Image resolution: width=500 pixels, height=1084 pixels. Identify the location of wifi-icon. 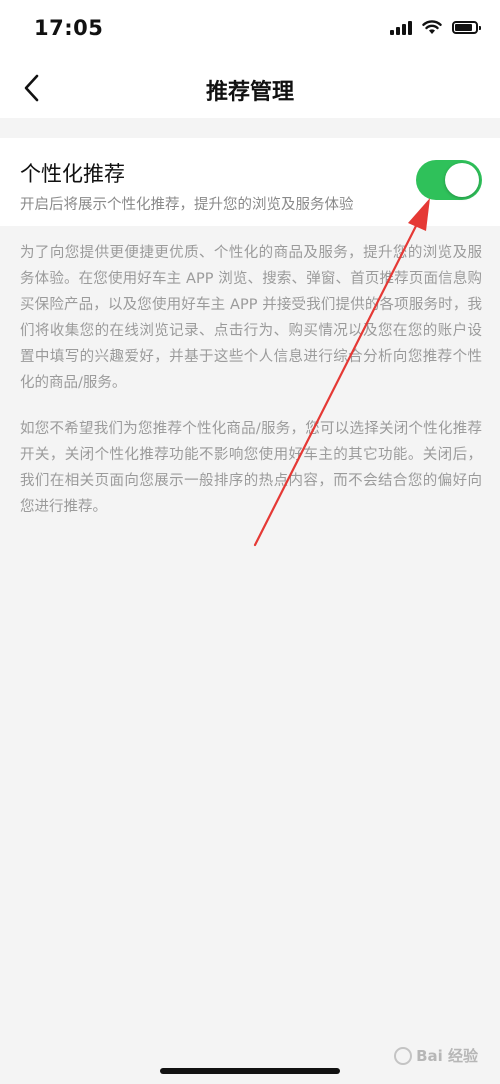
(432, 27).